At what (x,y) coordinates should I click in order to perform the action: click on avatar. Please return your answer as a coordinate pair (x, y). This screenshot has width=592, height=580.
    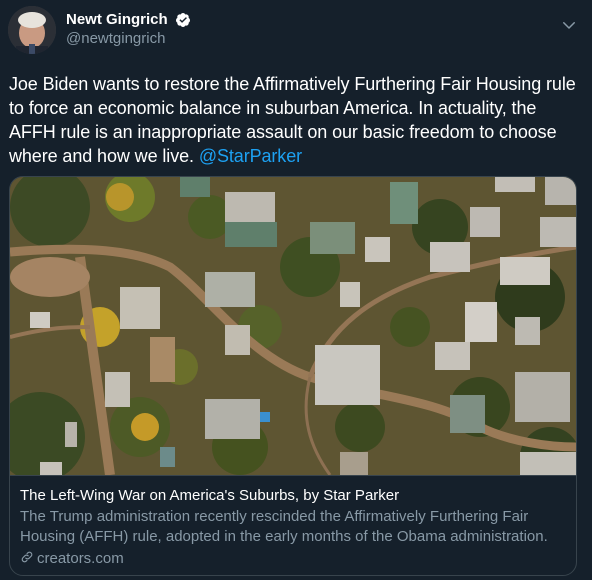
    Looking at the image, I should click on (32, 30).